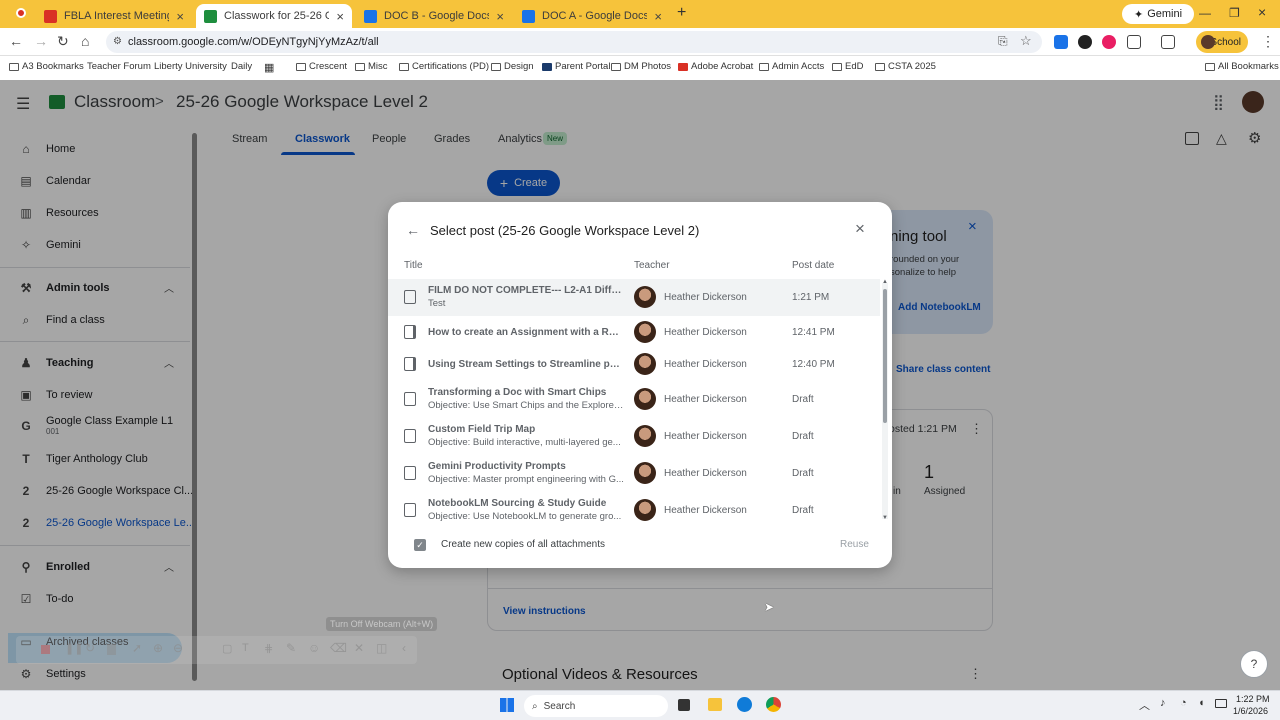 This screenshot has height=720, width=1280. I want to click on bookmark-item: Crescent, so click(321, 66).